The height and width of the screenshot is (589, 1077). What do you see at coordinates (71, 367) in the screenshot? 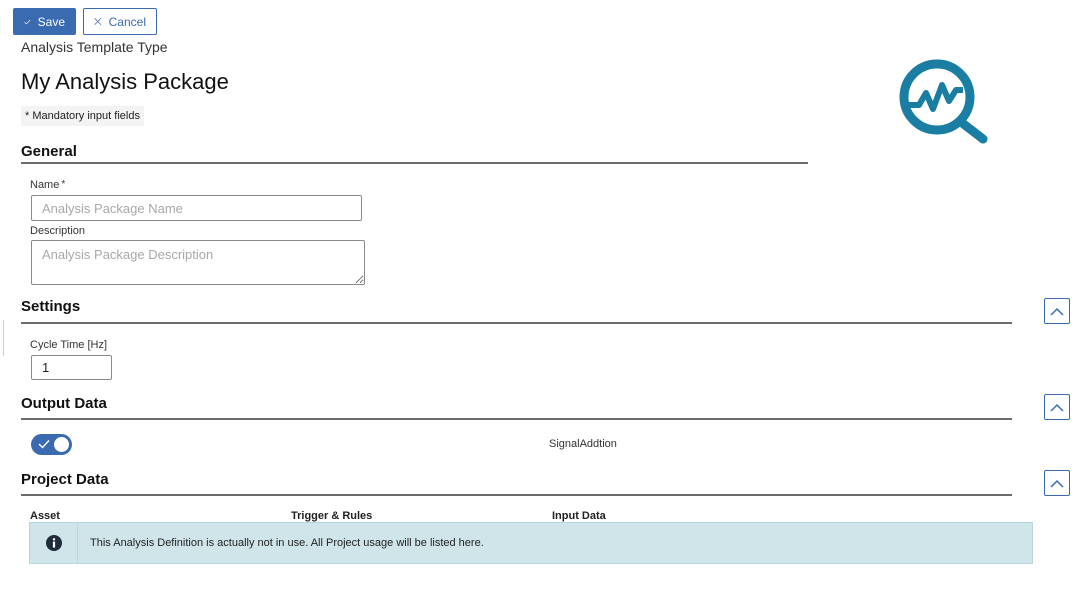
I see `cycle-time-input` at bounding box center [71, 367].